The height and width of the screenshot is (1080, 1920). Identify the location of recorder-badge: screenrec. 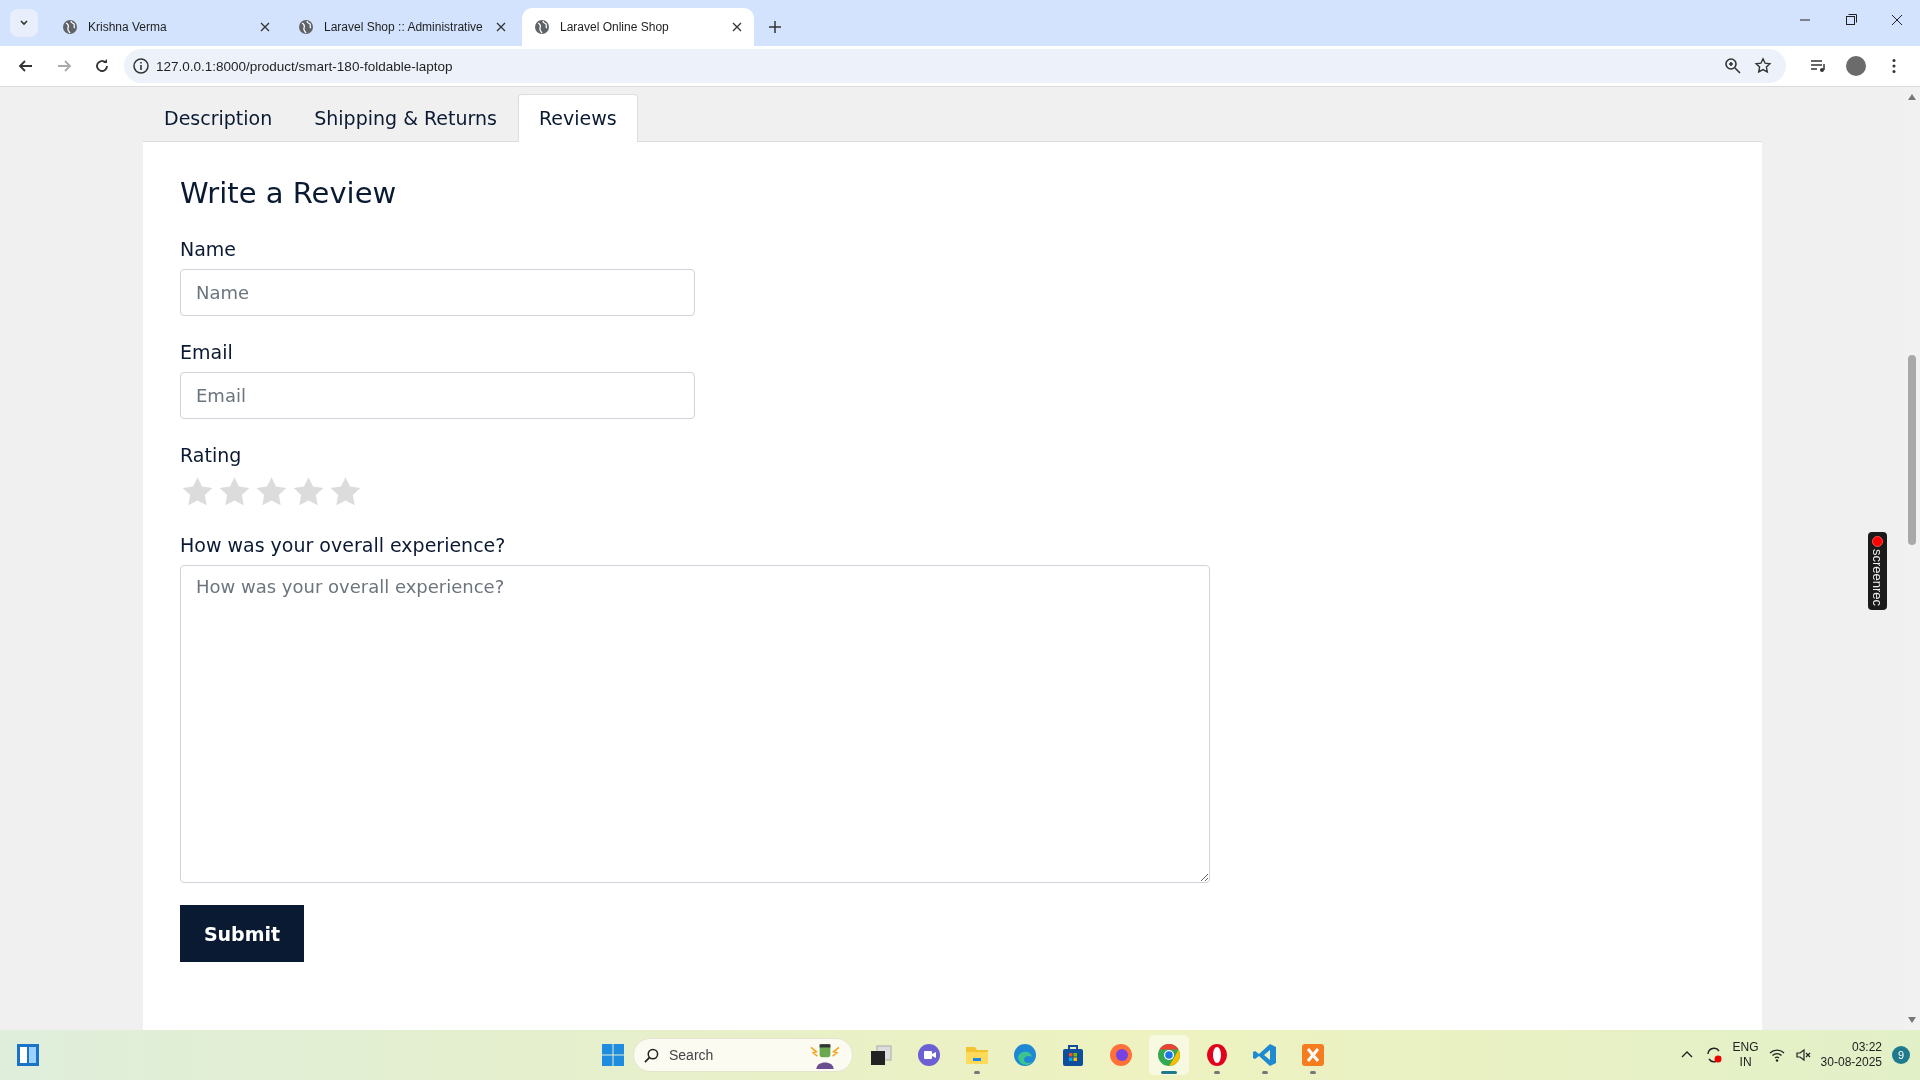
(1877, 571).